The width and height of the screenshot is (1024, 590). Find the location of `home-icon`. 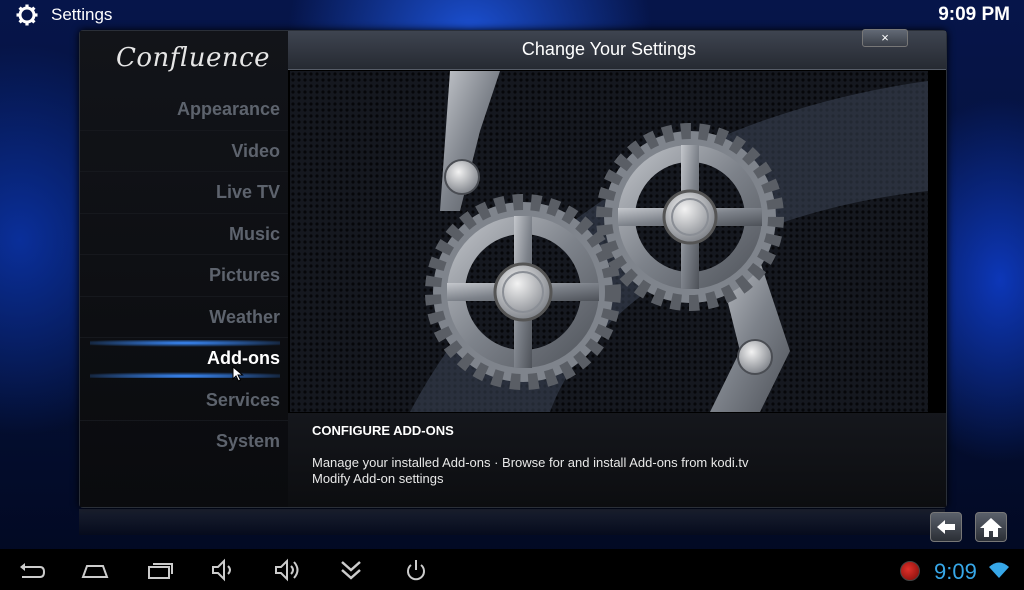

home-icon is located at coordinates (991, 527).